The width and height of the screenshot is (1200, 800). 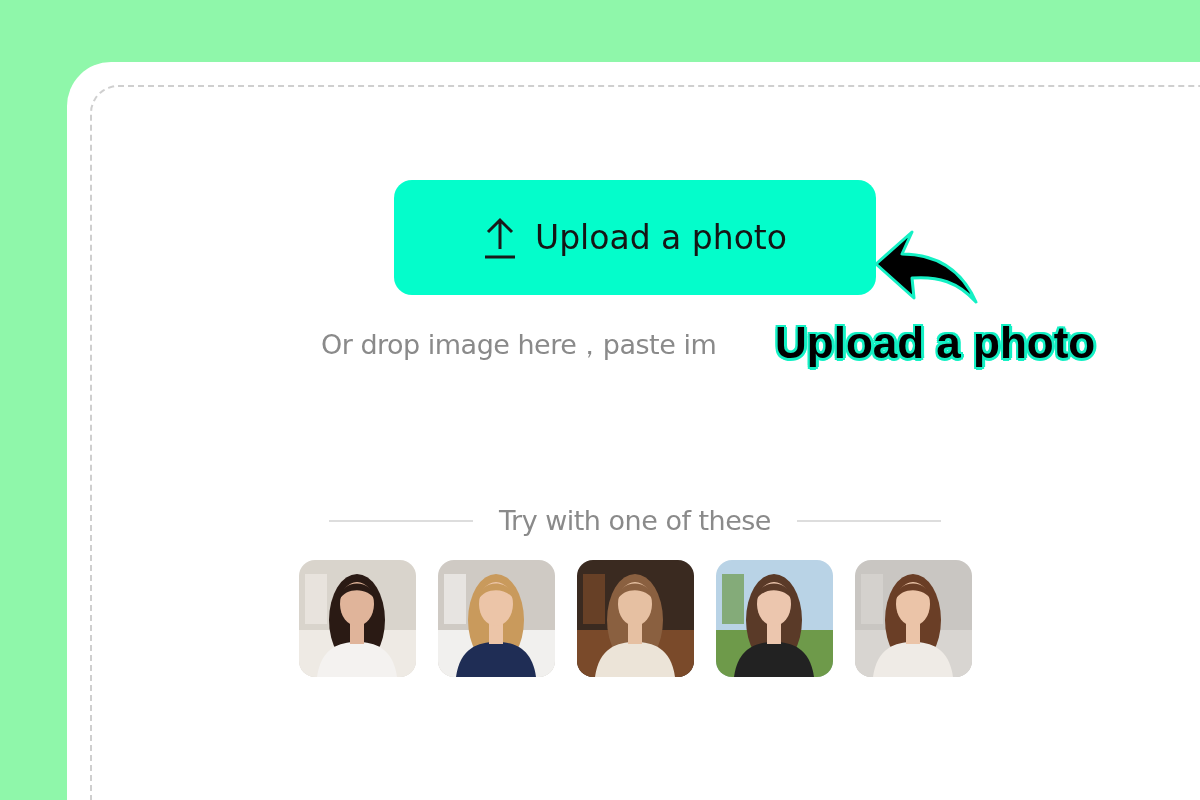 What do you see at coordinates (500, 237) in the screenshot?
I see `upload-icon` at bounding box center [500, 237].